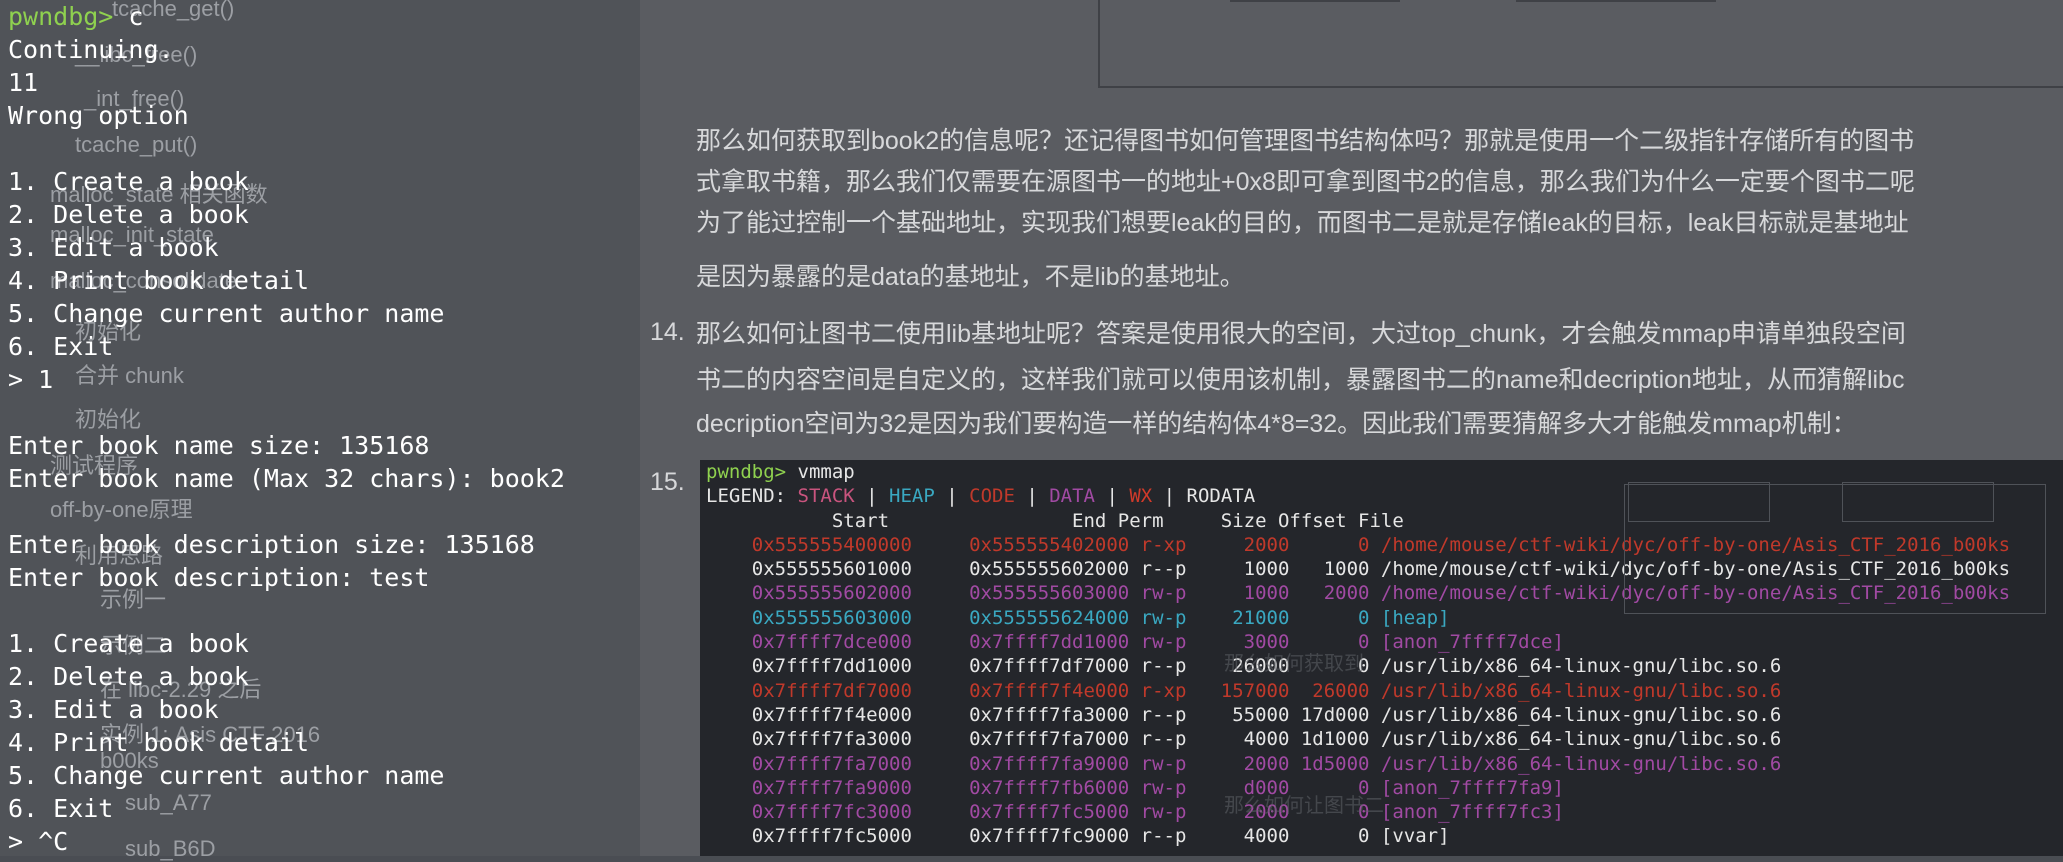  Describe the element at coordinates (667, 482) in the screenshot. I see `list-number: 15.` at that location.